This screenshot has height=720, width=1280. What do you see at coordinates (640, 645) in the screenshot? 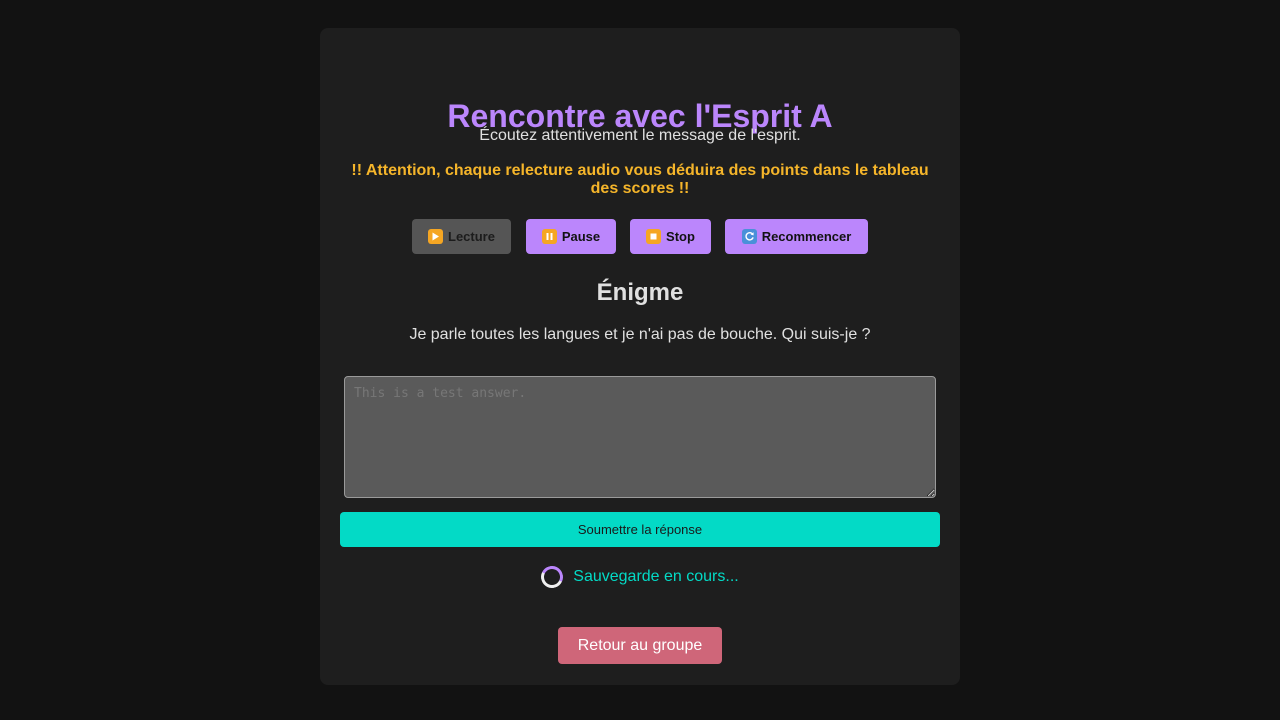
I see `back-to-group-button: Retour au groupe` at bounding box center [640, 645].